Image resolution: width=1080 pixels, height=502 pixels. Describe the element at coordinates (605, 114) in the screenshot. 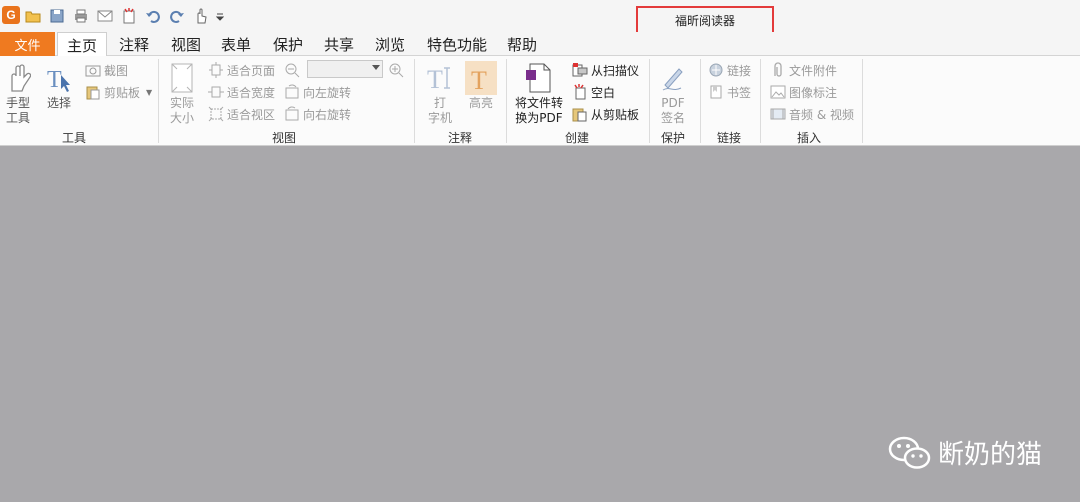

I see `from-clipboard-button: 从剪贴板` at that location.